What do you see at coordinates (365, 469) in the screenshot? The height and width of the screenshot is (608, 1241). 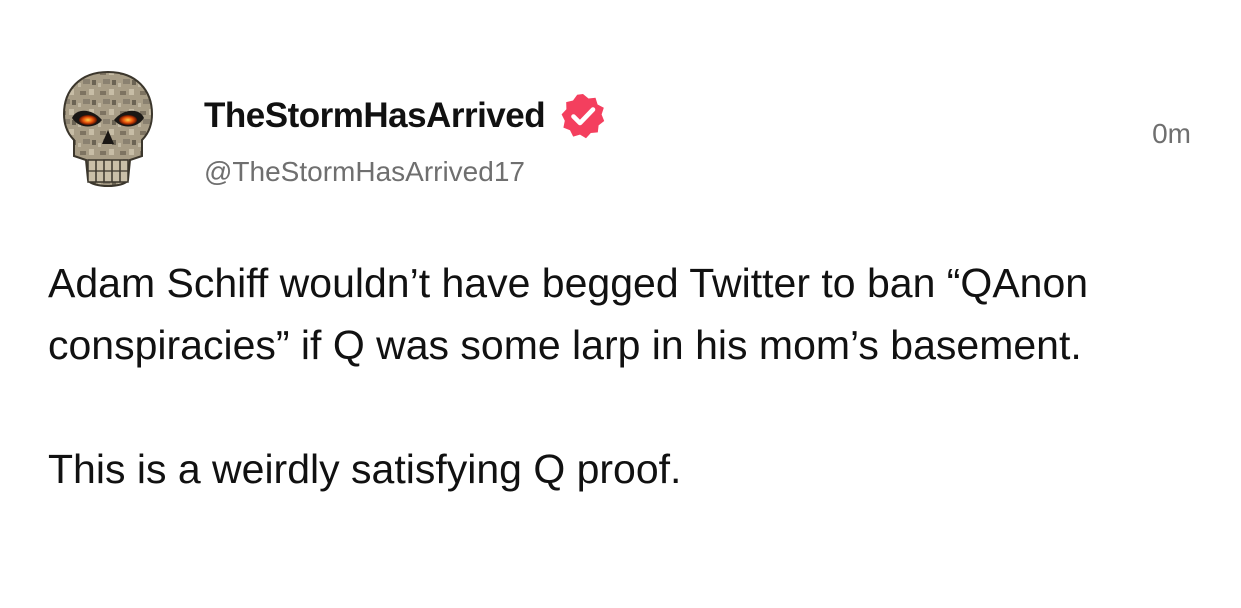 I see `post-paragraph: This is a weirdly satisfying Q proof.` at bounding box center [365, 469].